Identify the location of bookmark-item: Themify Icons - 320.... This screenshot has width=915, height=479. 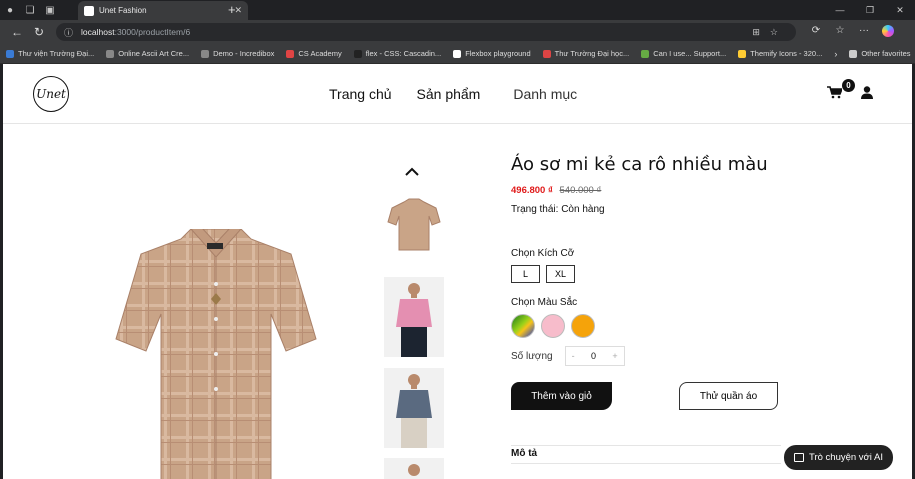
(780, 53).